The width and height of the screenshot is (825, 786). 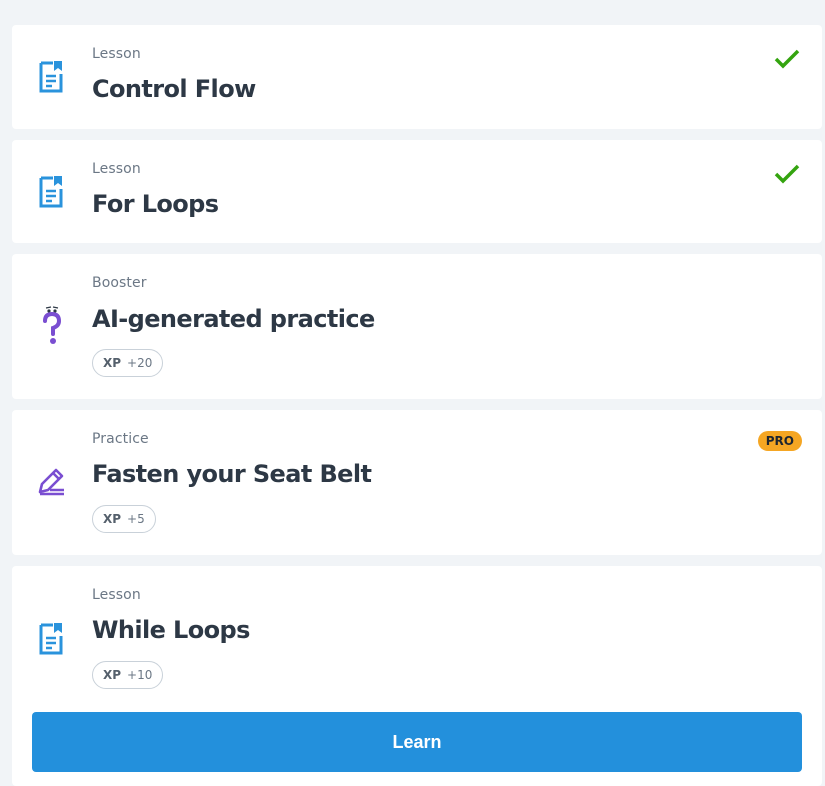 I want to click on question-mark-character-icon, so click(x=52, y=329).